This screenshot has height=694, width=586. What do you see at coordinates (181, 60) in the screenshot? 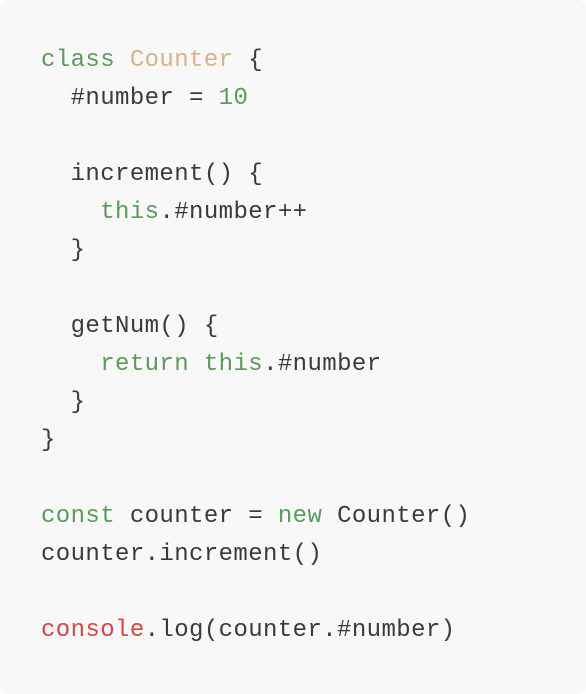
I see `class-name-token: Counter` at bounding box center [181, 60].